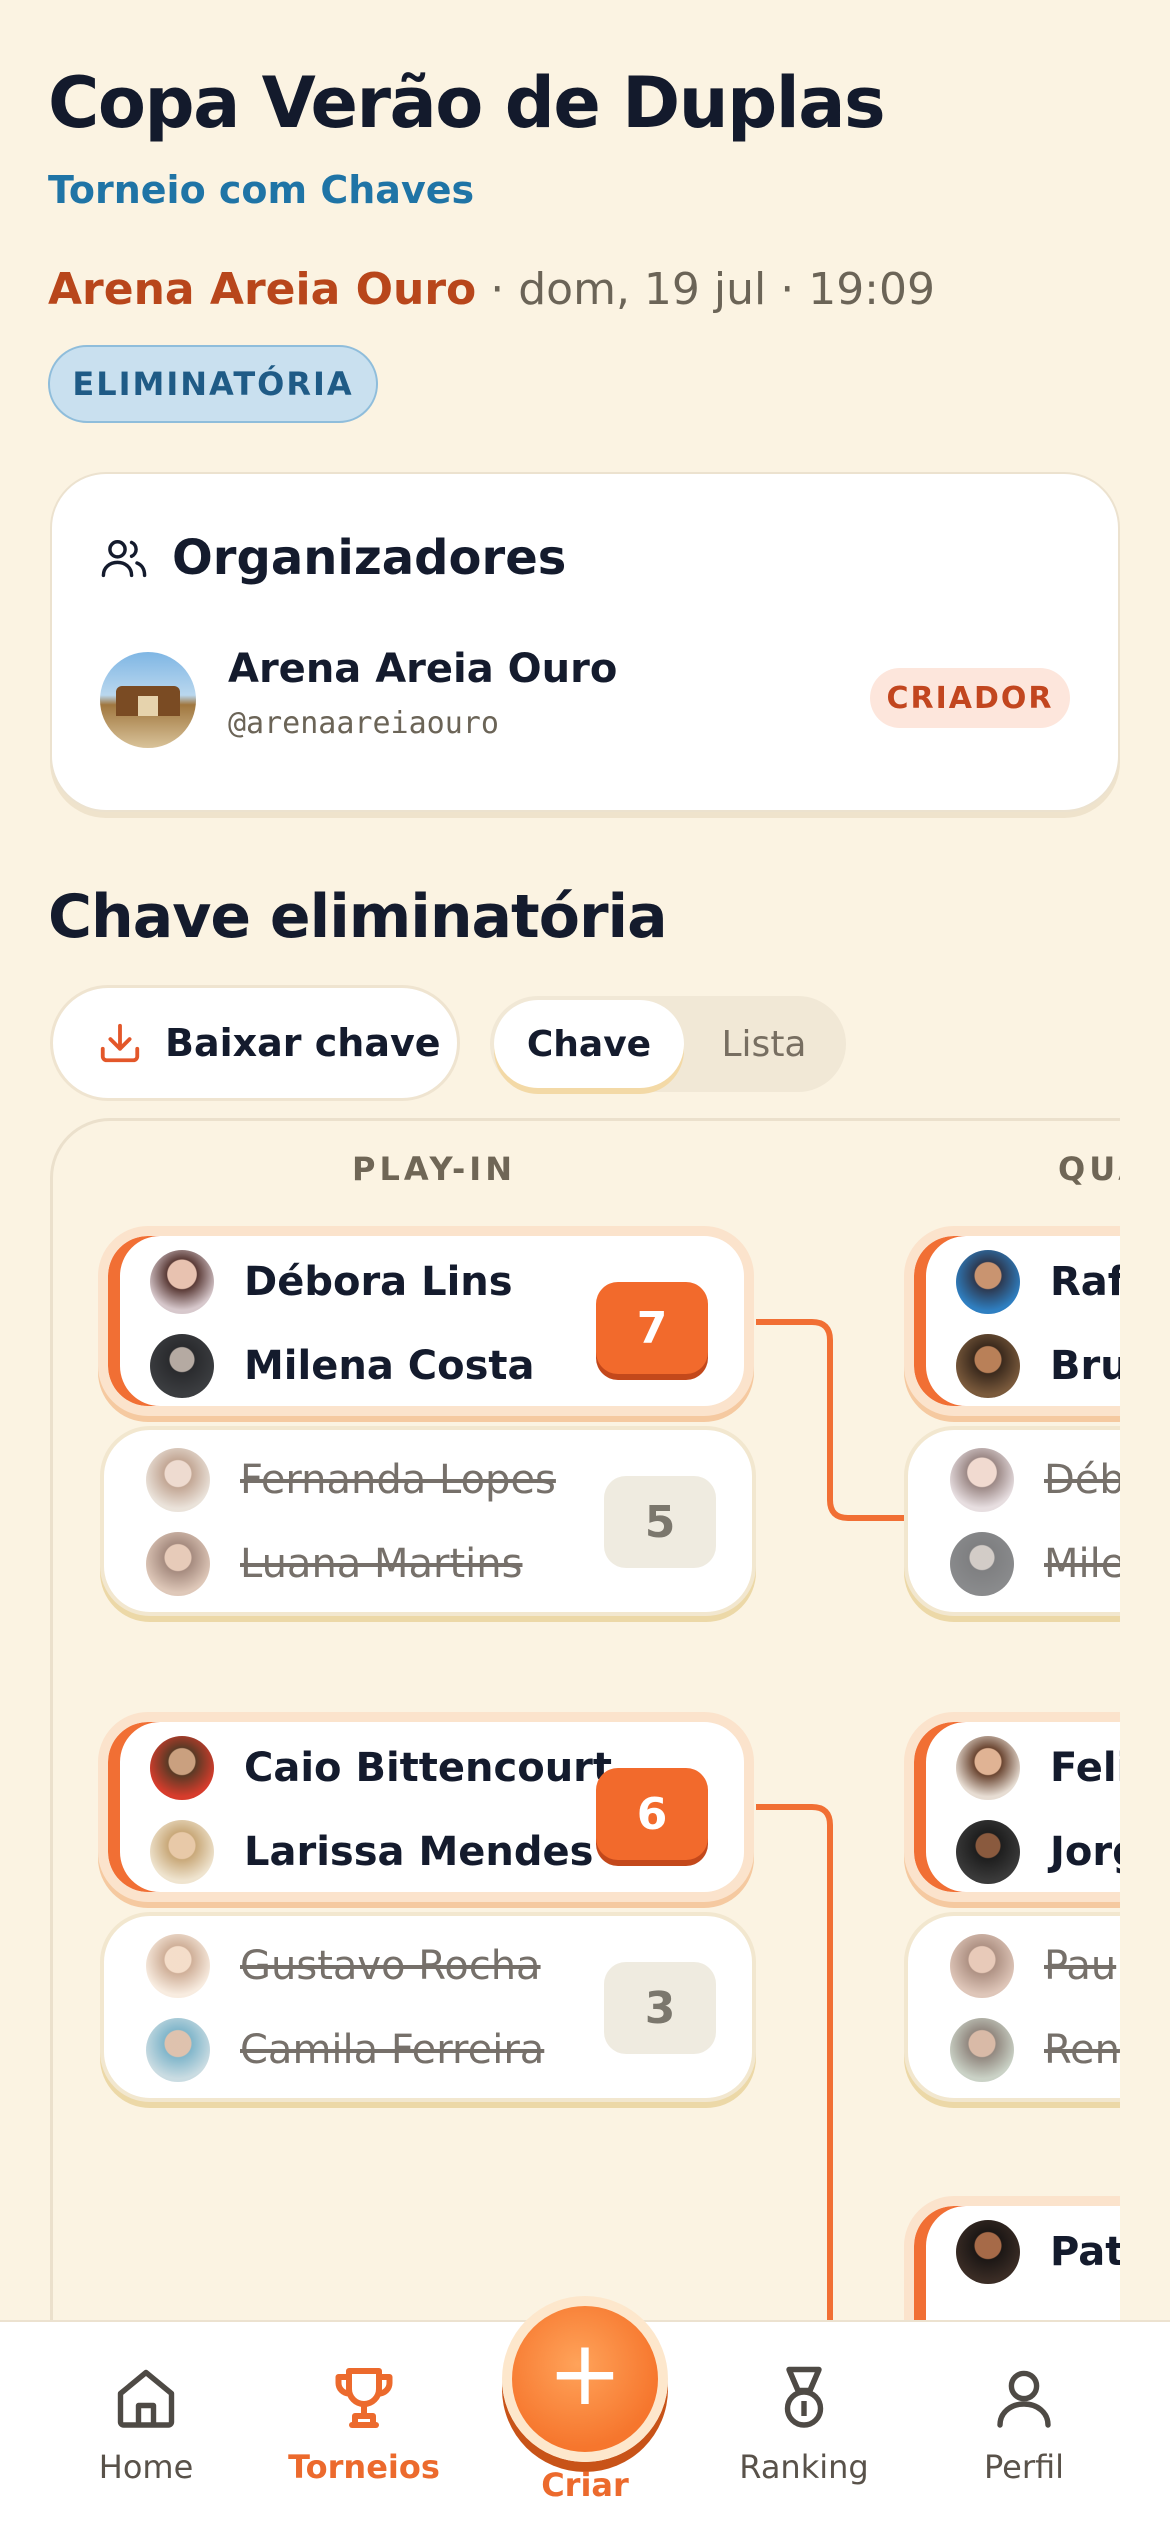 The height and width of the screenshot is (2535, 1170). I want to click on player-row: Patr, so click(1038, 2252).